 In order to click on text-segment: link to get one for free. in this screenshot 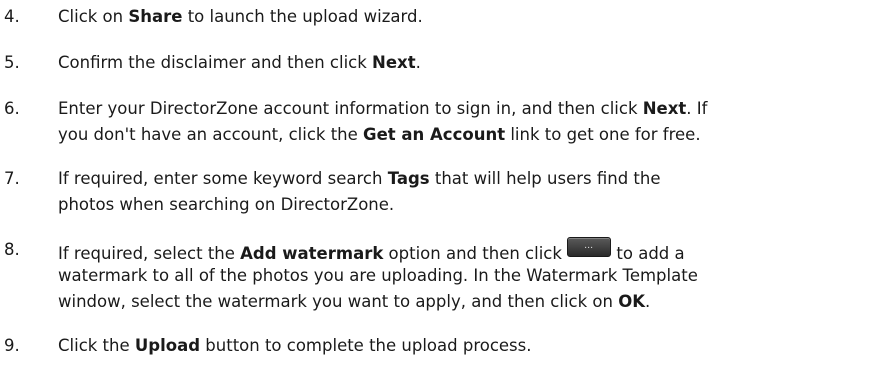, I will do `click(603, 134)`.